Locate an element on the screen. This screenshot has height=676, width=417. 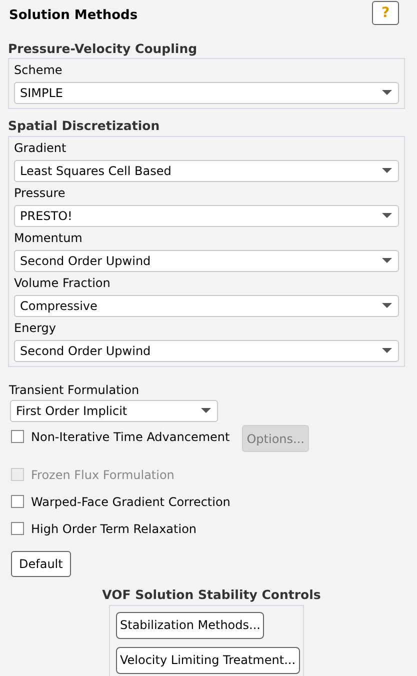
dropdown: PRESTO! is located at coordinates (206, 216).